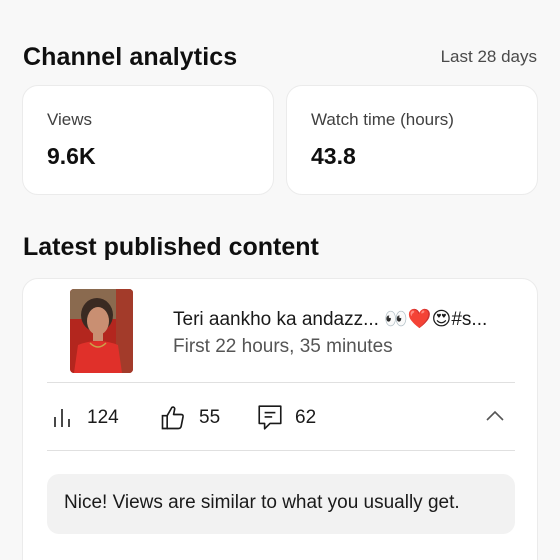  I want to click on thumbs-up-icon, so click(172, 418).